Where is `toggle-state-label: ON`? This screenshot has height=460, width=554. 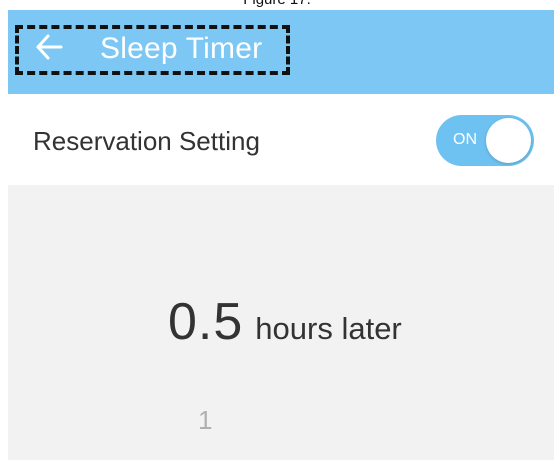
toggle-state-label: ON is located at coordinates (465, 139).